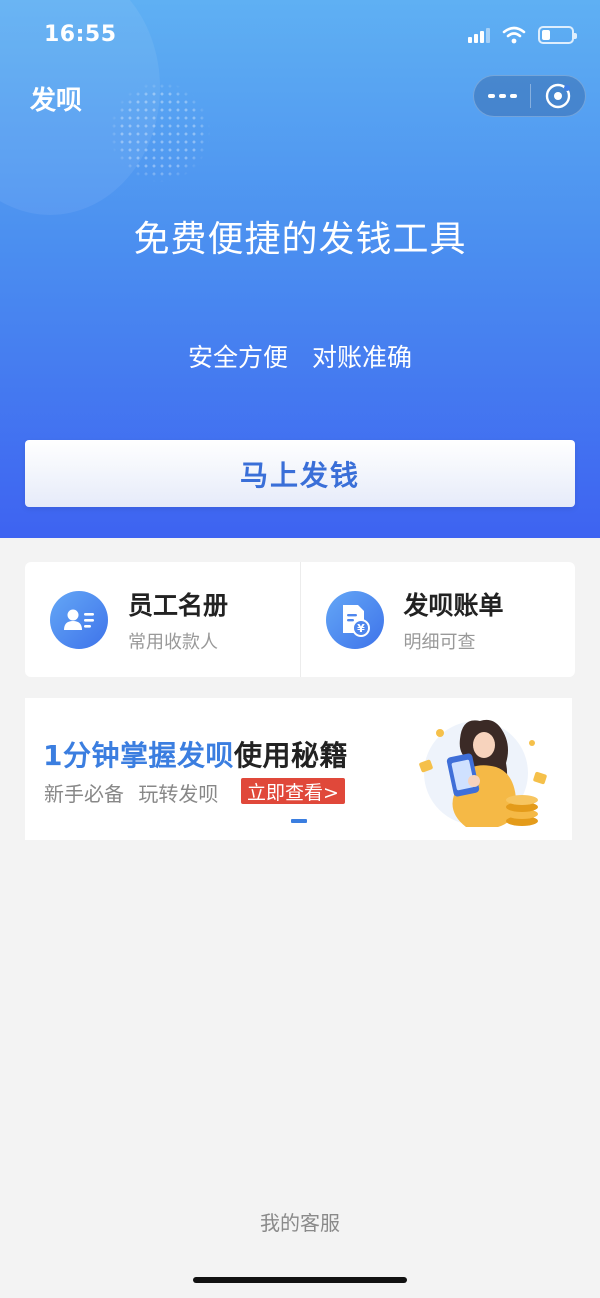  I want to click on battery-level, so click(546, 35).